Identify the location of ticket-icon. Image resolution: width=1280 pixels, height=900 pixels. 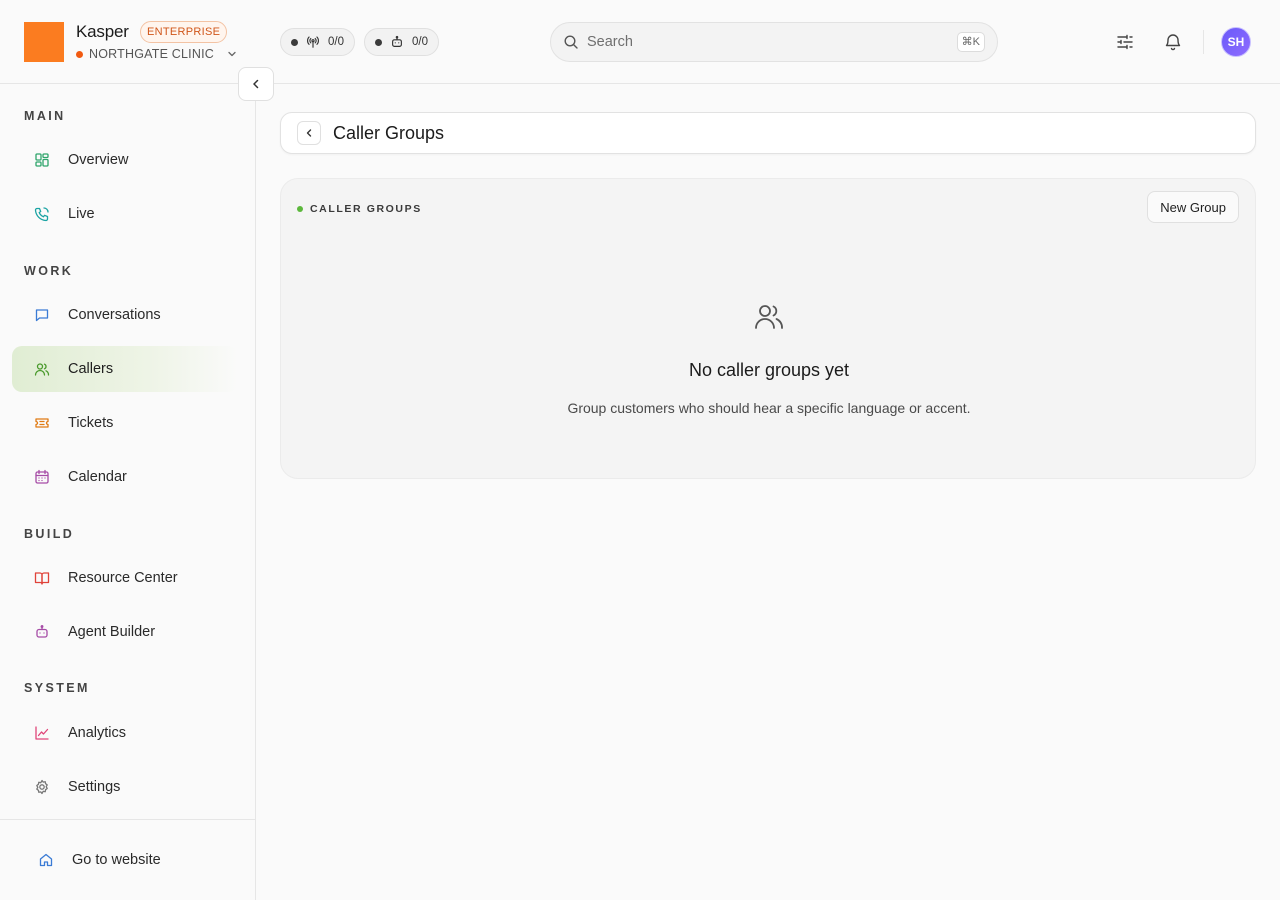
(42, 423).